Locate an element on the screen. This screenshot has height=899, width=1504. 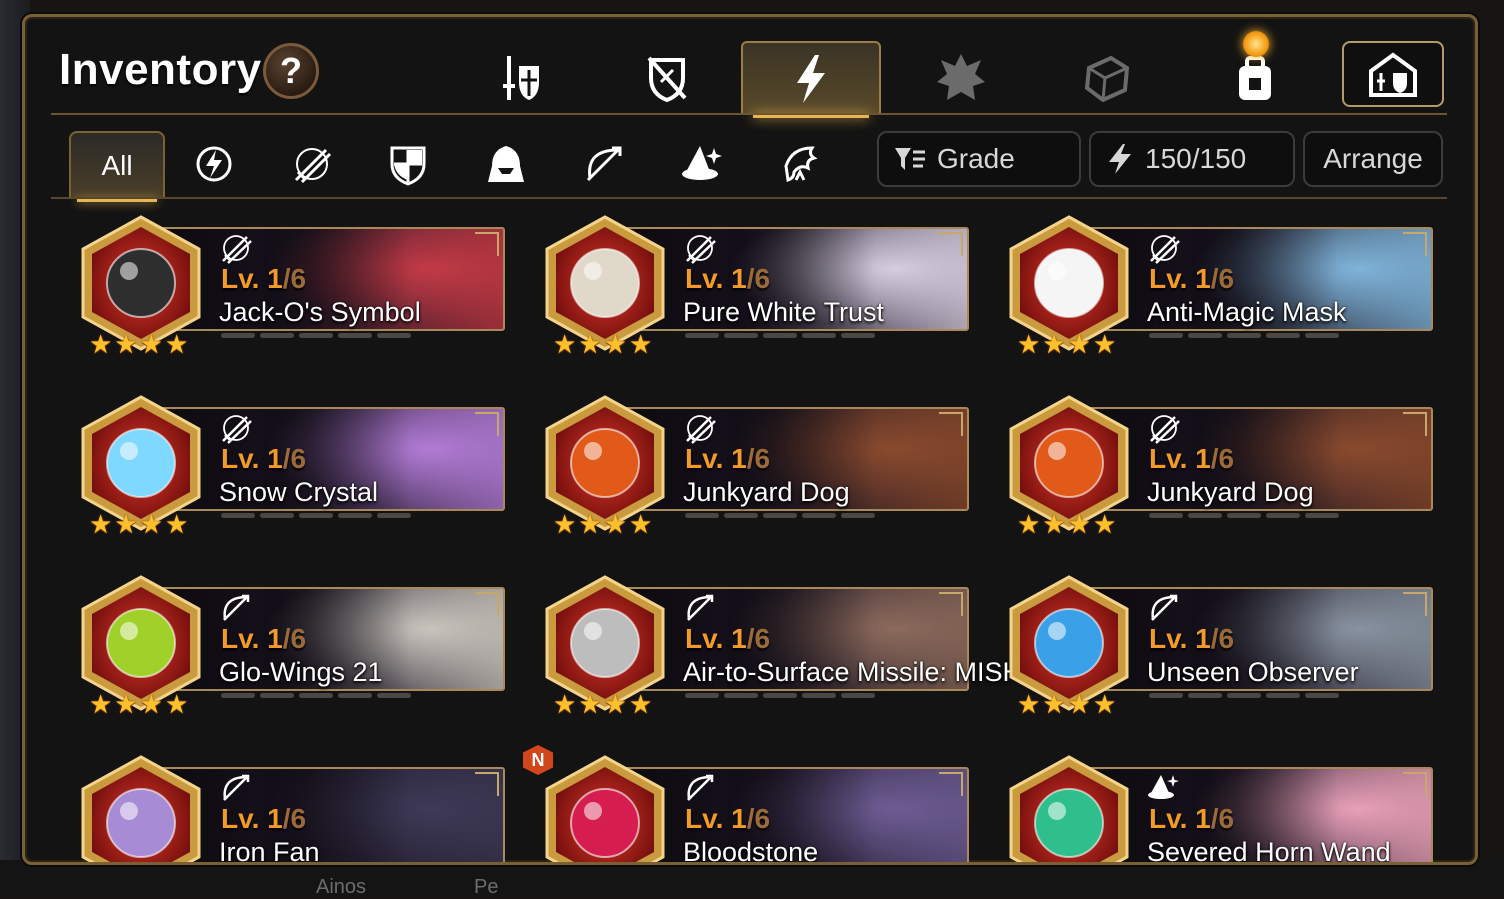
artifact-card: Lv. 1/6 Unseen Observer ★ ★ ★ ★ is located at coordinates (1217, 645).